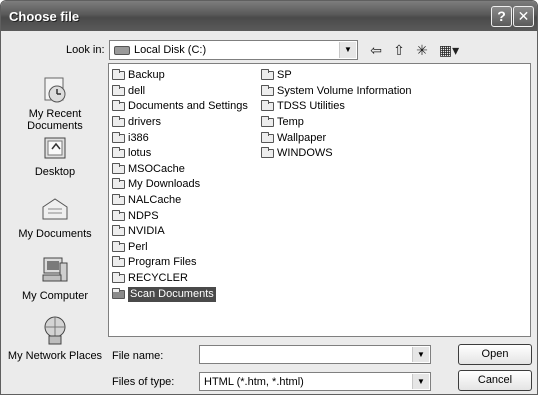  I want to click on places-bar: My Recent Documents Desktop My Documents, so click(55, 222).